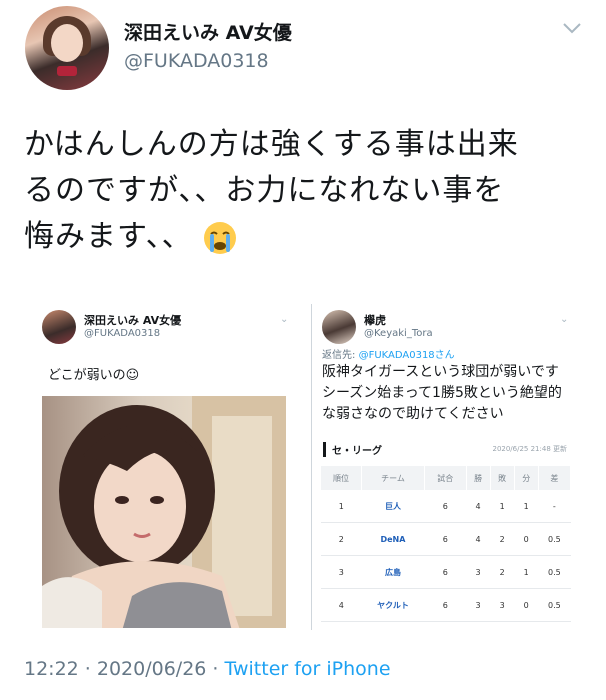 This screenshot has width=606, height=700. I want to click on table-row: 1 巨人 6 4 1 1-, so click(446, 506).